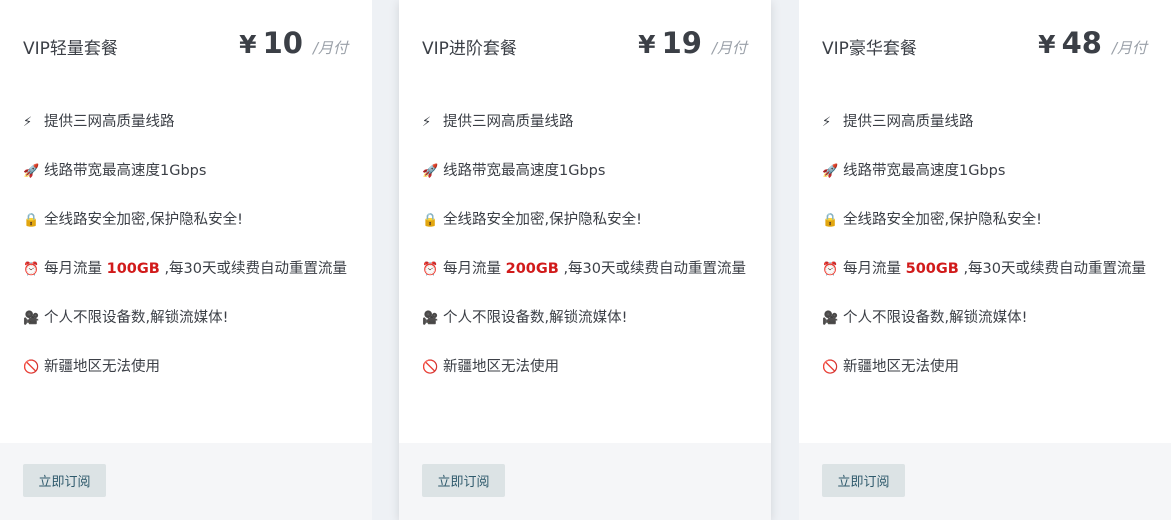 The width and height of the screenshot is (1171, 520). Describe the element at coordinates (932, 269) in the screenshot. I see `traffic-amount: 500GB` at that location.